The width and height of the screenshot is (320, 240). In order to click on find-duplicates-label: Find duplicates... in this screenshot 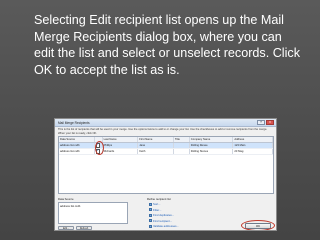, I will do `click(164, 215)`.